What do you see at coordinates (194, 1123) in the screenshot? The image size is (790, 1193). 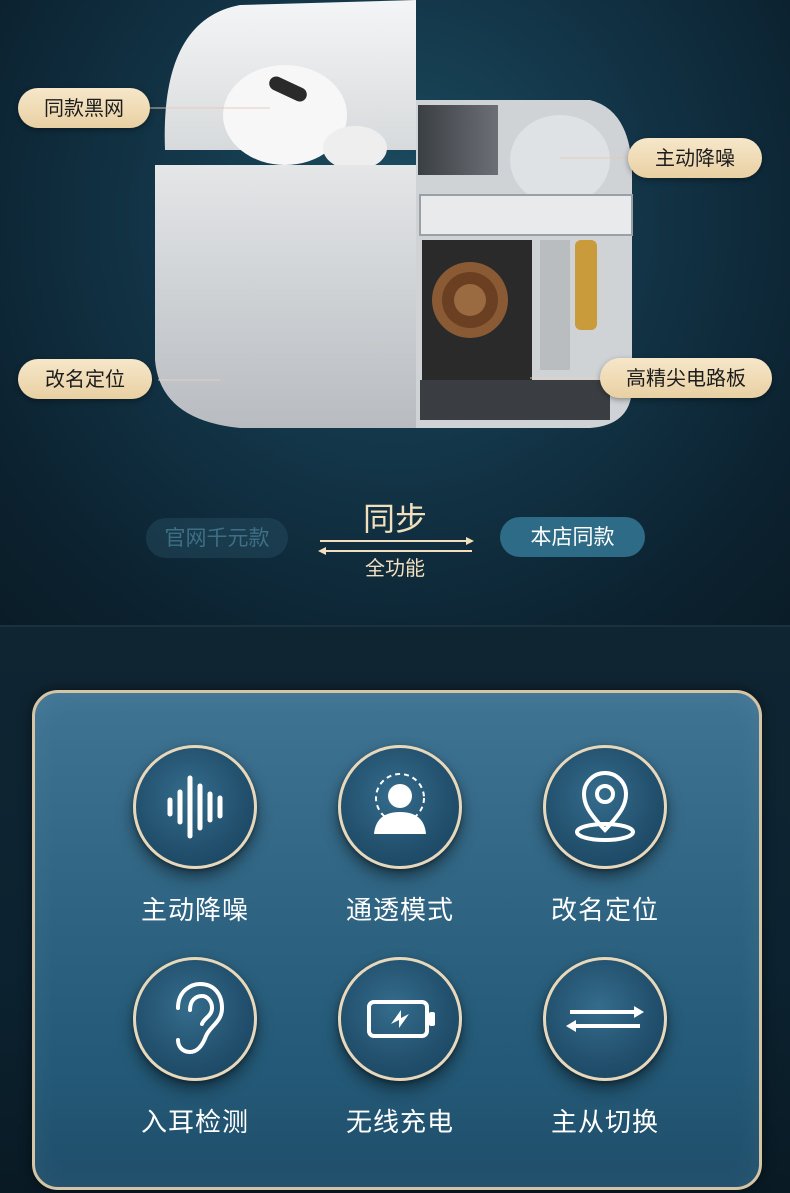 I see `feature-label: 入耳检测` at bounding box center [194, 1123].